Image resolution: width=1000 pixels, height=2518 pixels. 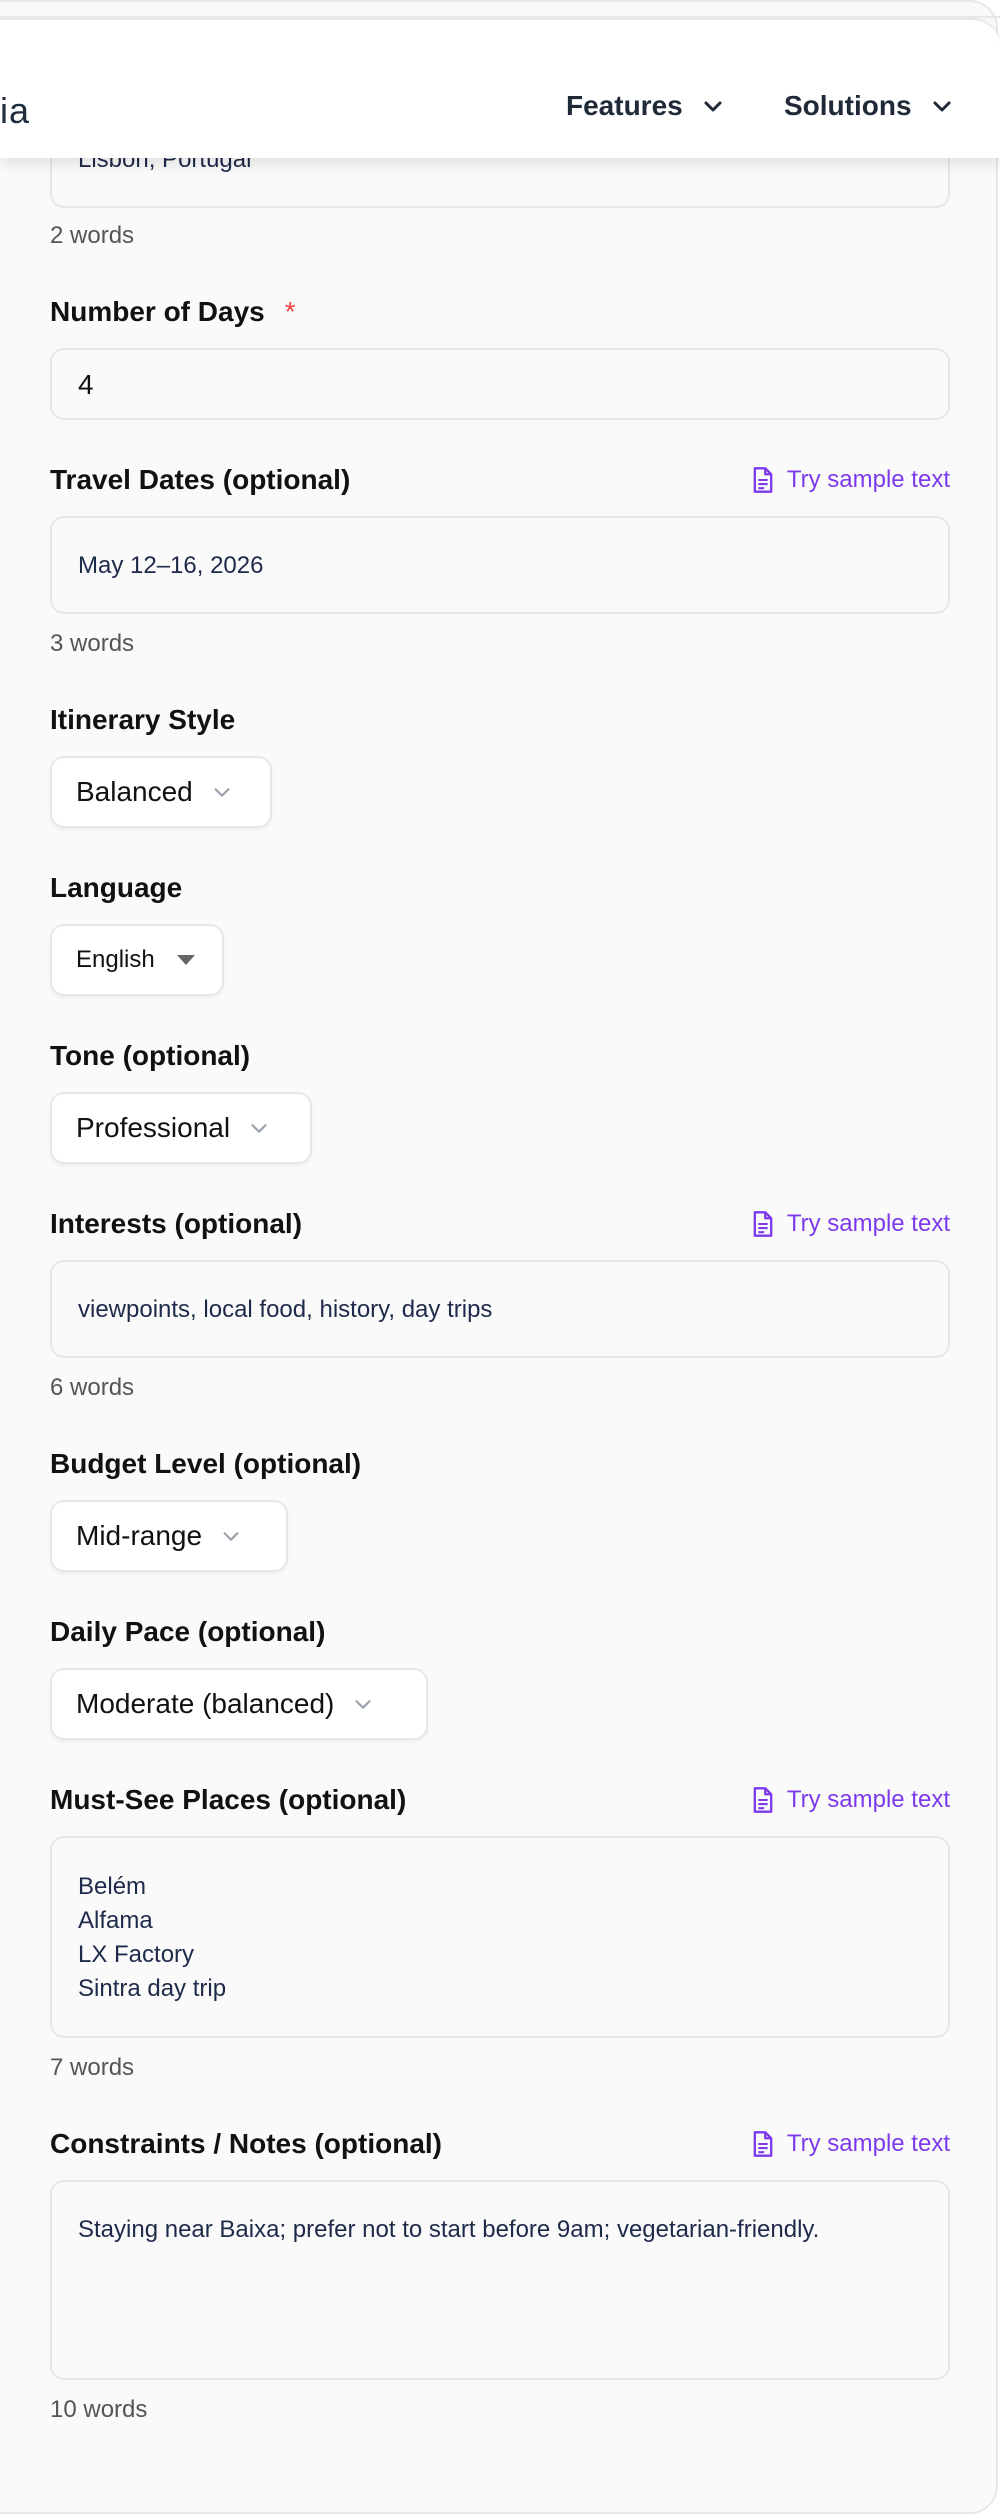 I want to click on interests-word-count: 6 words, so click(x=92, y=1387).